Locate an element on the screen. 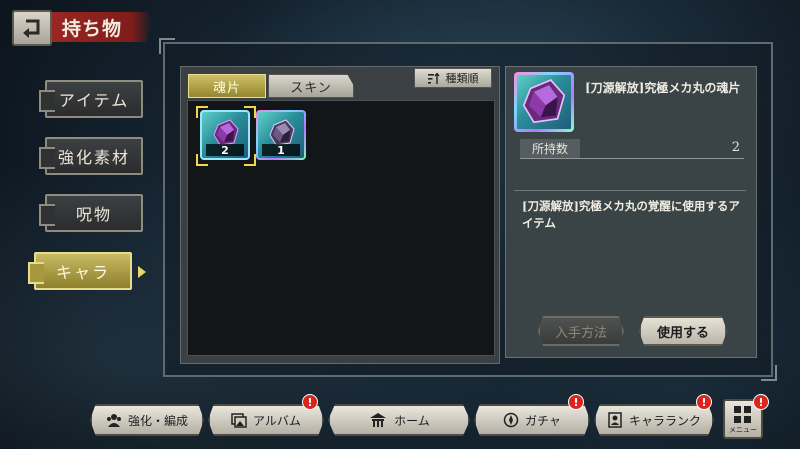 This screenshot has width=800, height=449. owned-count-value: 2 is located at coordinates (735, 147).